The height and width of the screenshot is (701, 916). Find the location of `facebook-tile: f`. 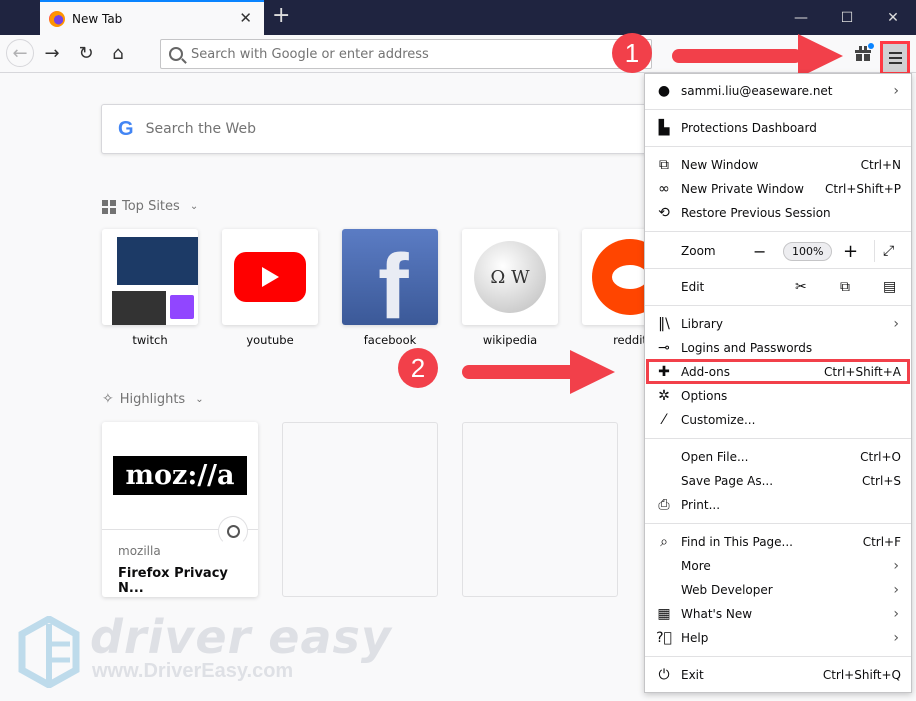

facebook-tile: f is located at coordinates (390, 277).